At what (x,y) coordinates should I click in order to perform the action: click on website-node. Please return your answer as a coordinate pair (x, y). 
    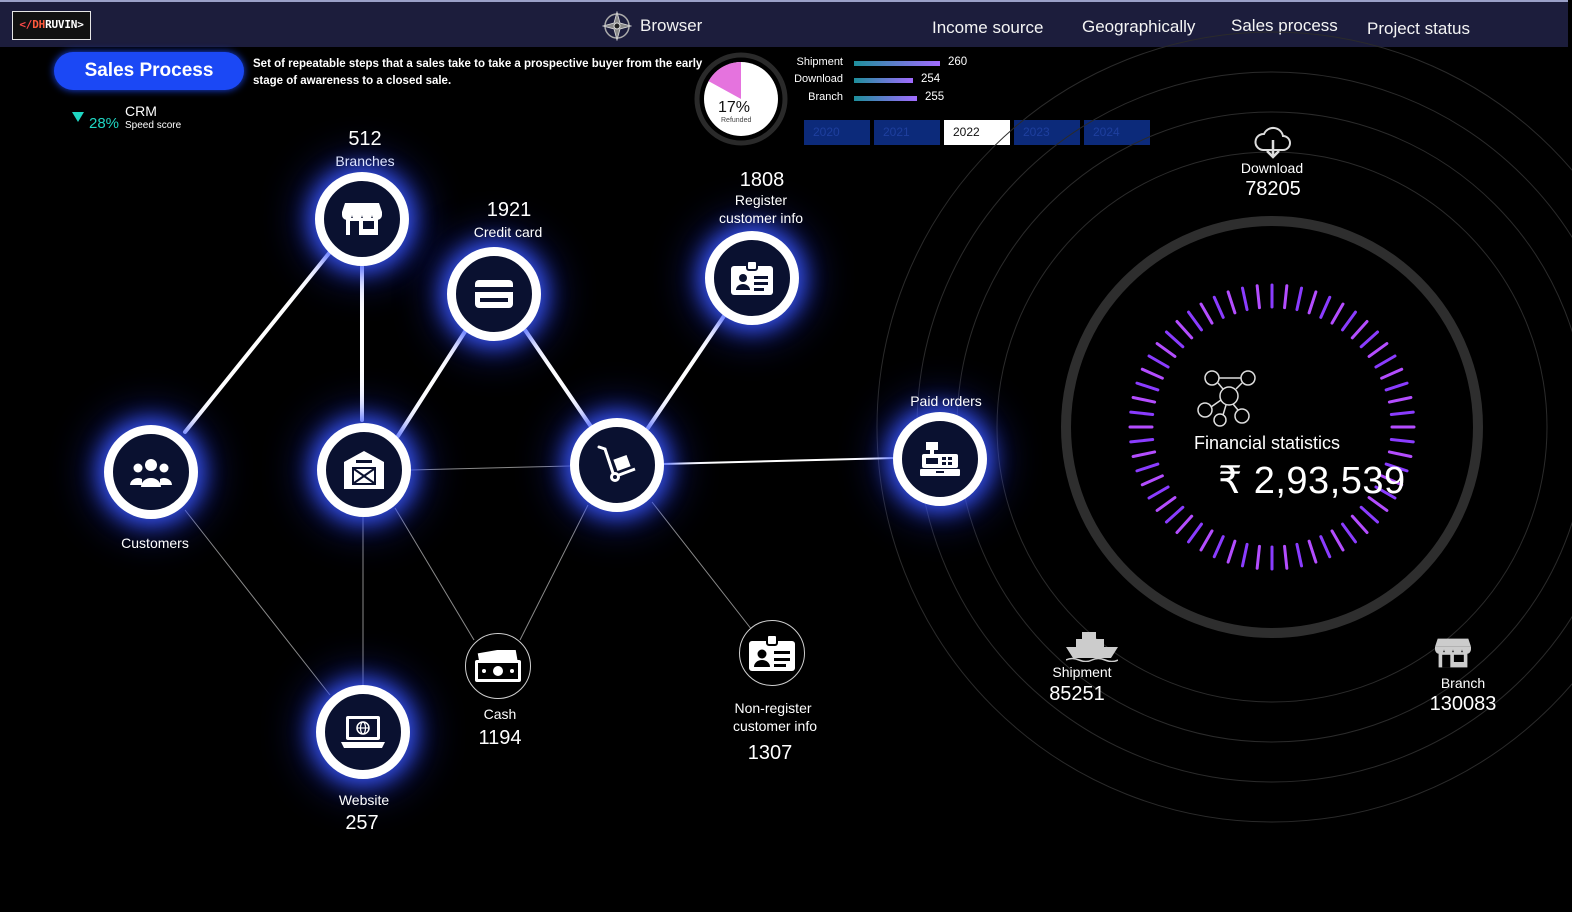
    Looking at the image, I should click on (363, 732).